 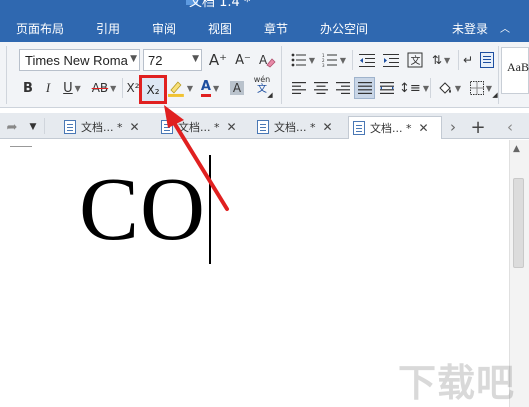 I want to click on style-preview-label: AaBl, so click(x=518, y=67).